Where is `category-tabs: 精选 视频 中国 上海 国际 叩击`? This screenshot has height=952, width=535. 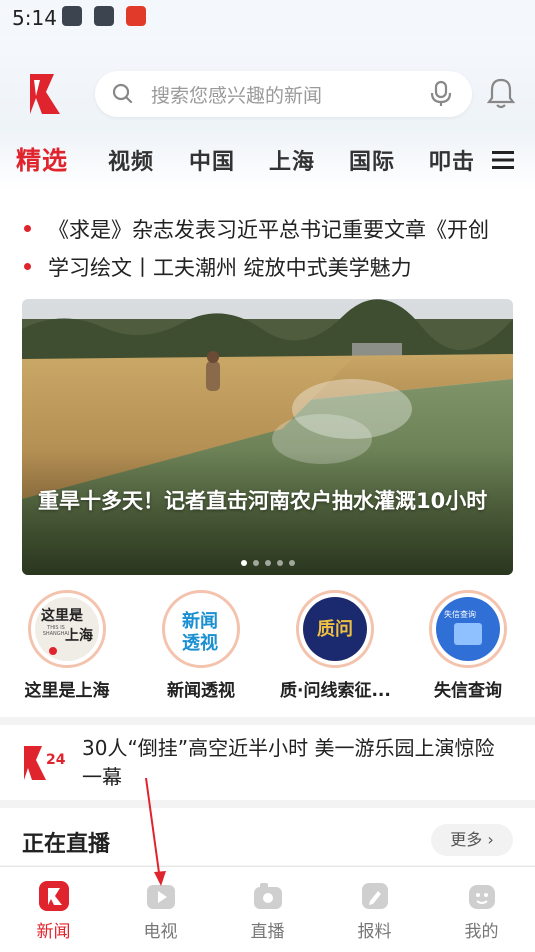
category-tabs: 精选 视频 中国 上海 国际 叩击 is located at coordinates (267, 163).